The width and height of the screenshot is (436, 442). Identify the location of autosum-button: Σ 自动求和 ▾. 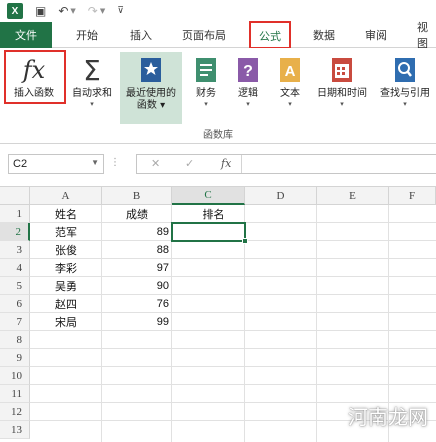
(92, 88).